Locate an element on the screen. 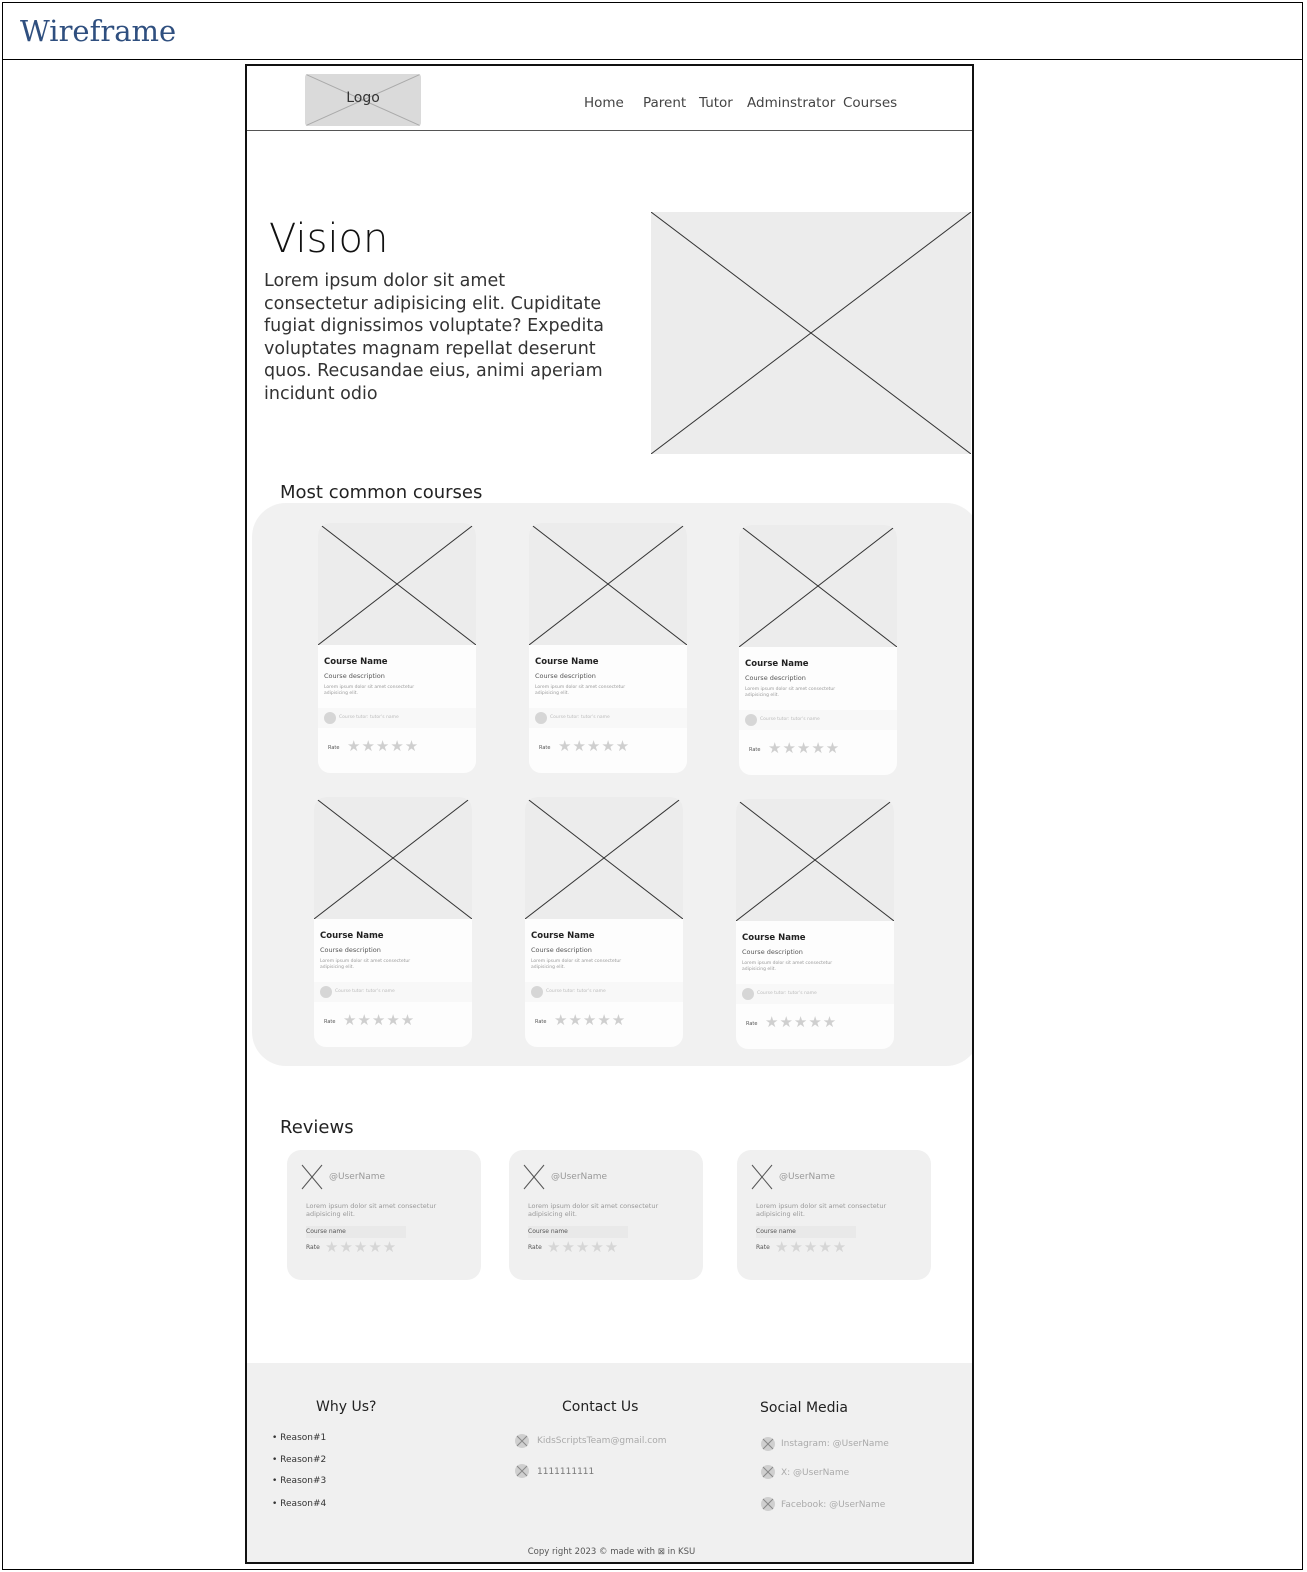 The image size is (1307, 1572). phone-icon is located at coordinates (522, 1471).